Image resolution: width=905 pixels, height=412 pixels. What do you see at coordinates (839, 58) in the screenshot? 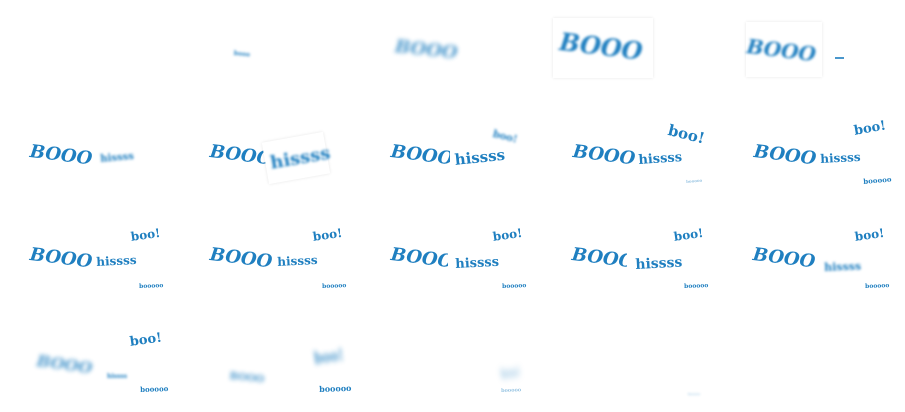
I see `hissss-streak` at bounding box center [839, 58].